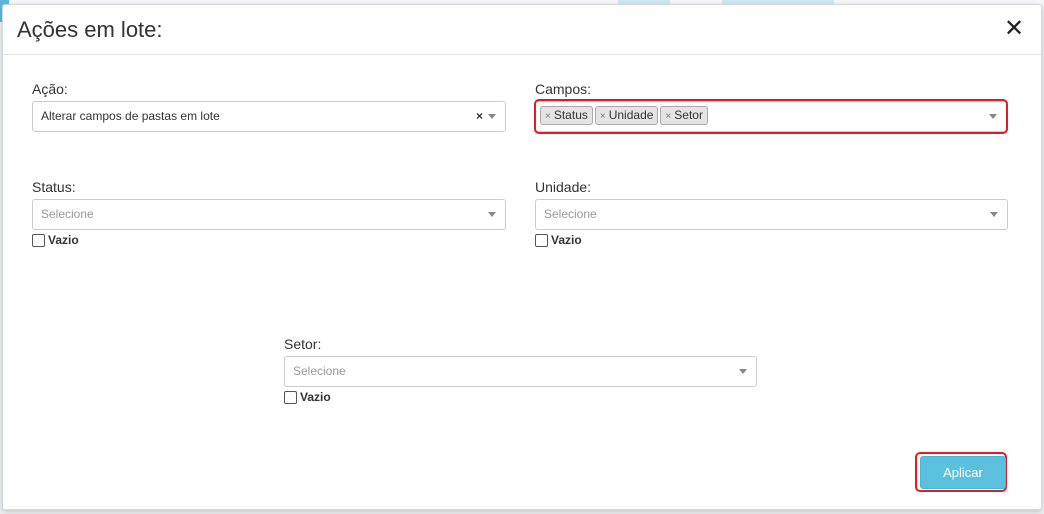 The height and width of the screenshot is (514, 1044). What do you see at coordinates (90, 29) in the screenshot?
I see `modal-title: Ações em lote:` at bounding box center [90, 29].